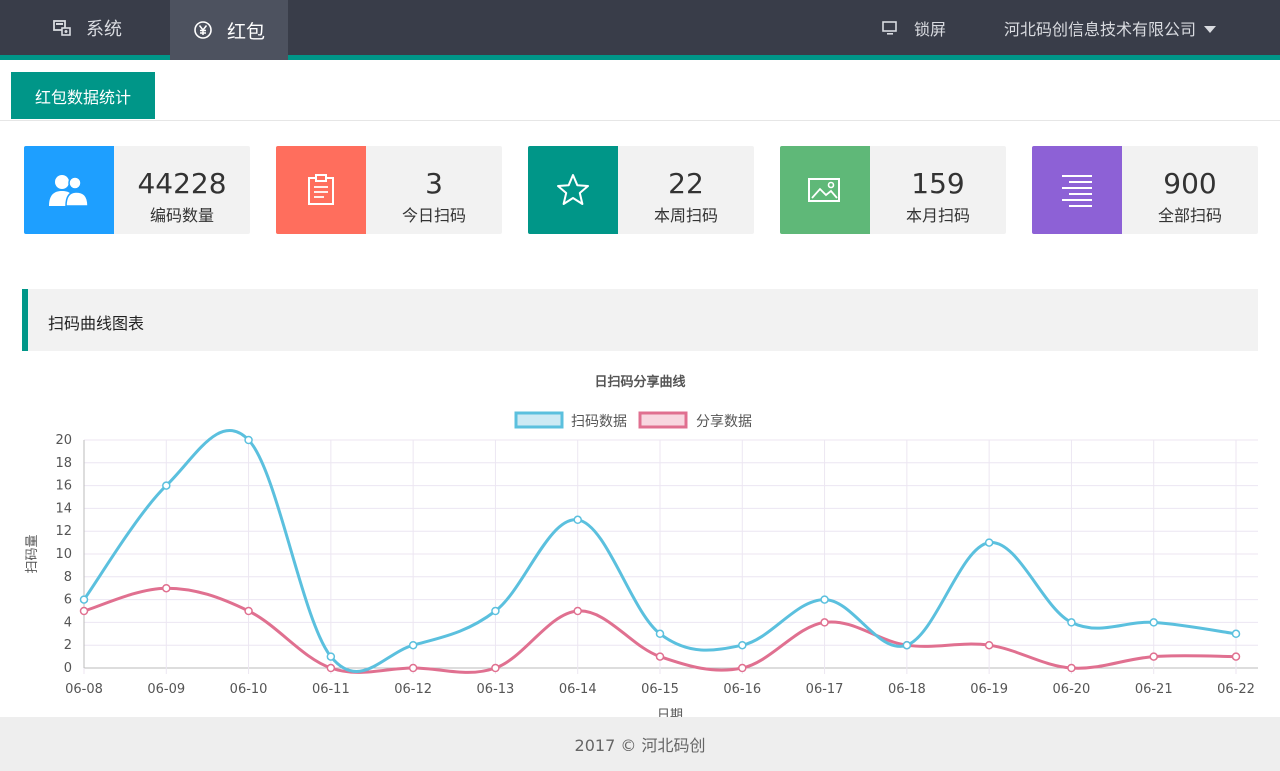  What do you see at coordinates (742, 689) in the screenshot?
I see `x-tick-label: 06-16` at bounding box center [742, 689].